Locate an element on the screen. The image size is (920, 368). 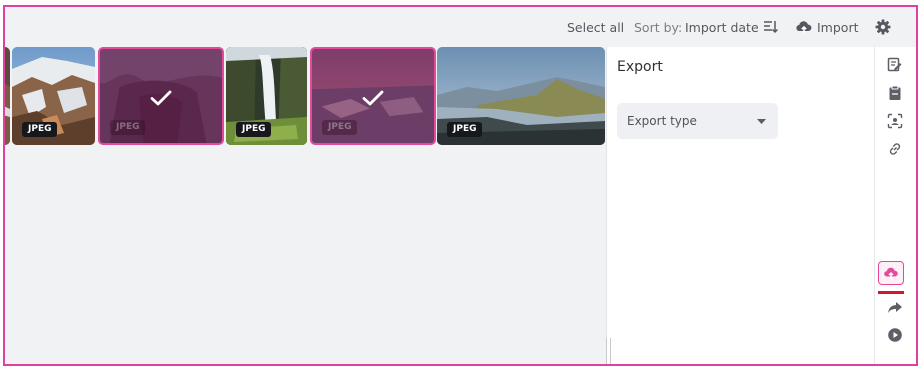
select-all-button: Select all is located at coordinates (595, 28).